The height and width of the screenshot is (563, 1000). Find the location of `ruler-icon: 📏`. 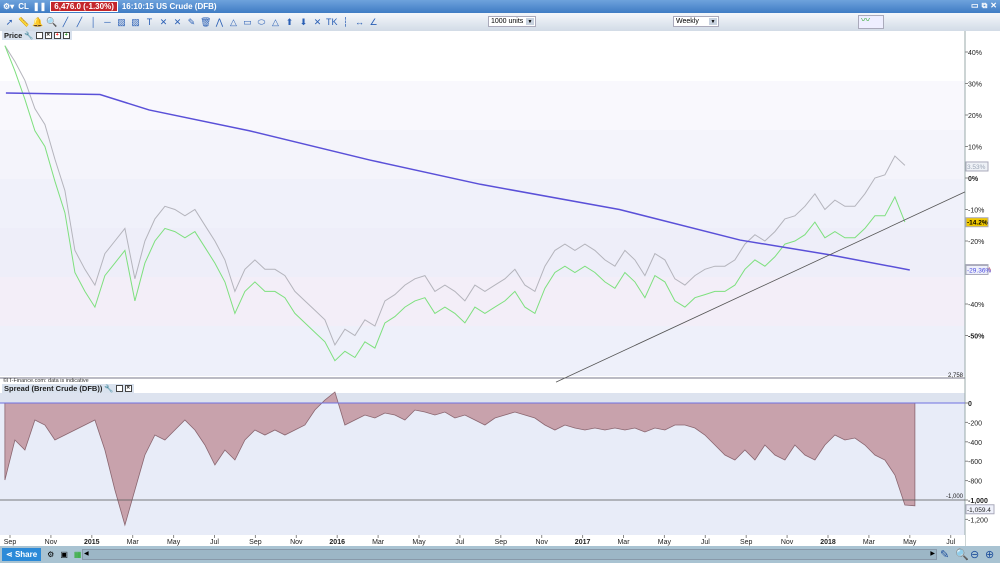

ruler-icon: 📏 is located at coordinates (23, 22).